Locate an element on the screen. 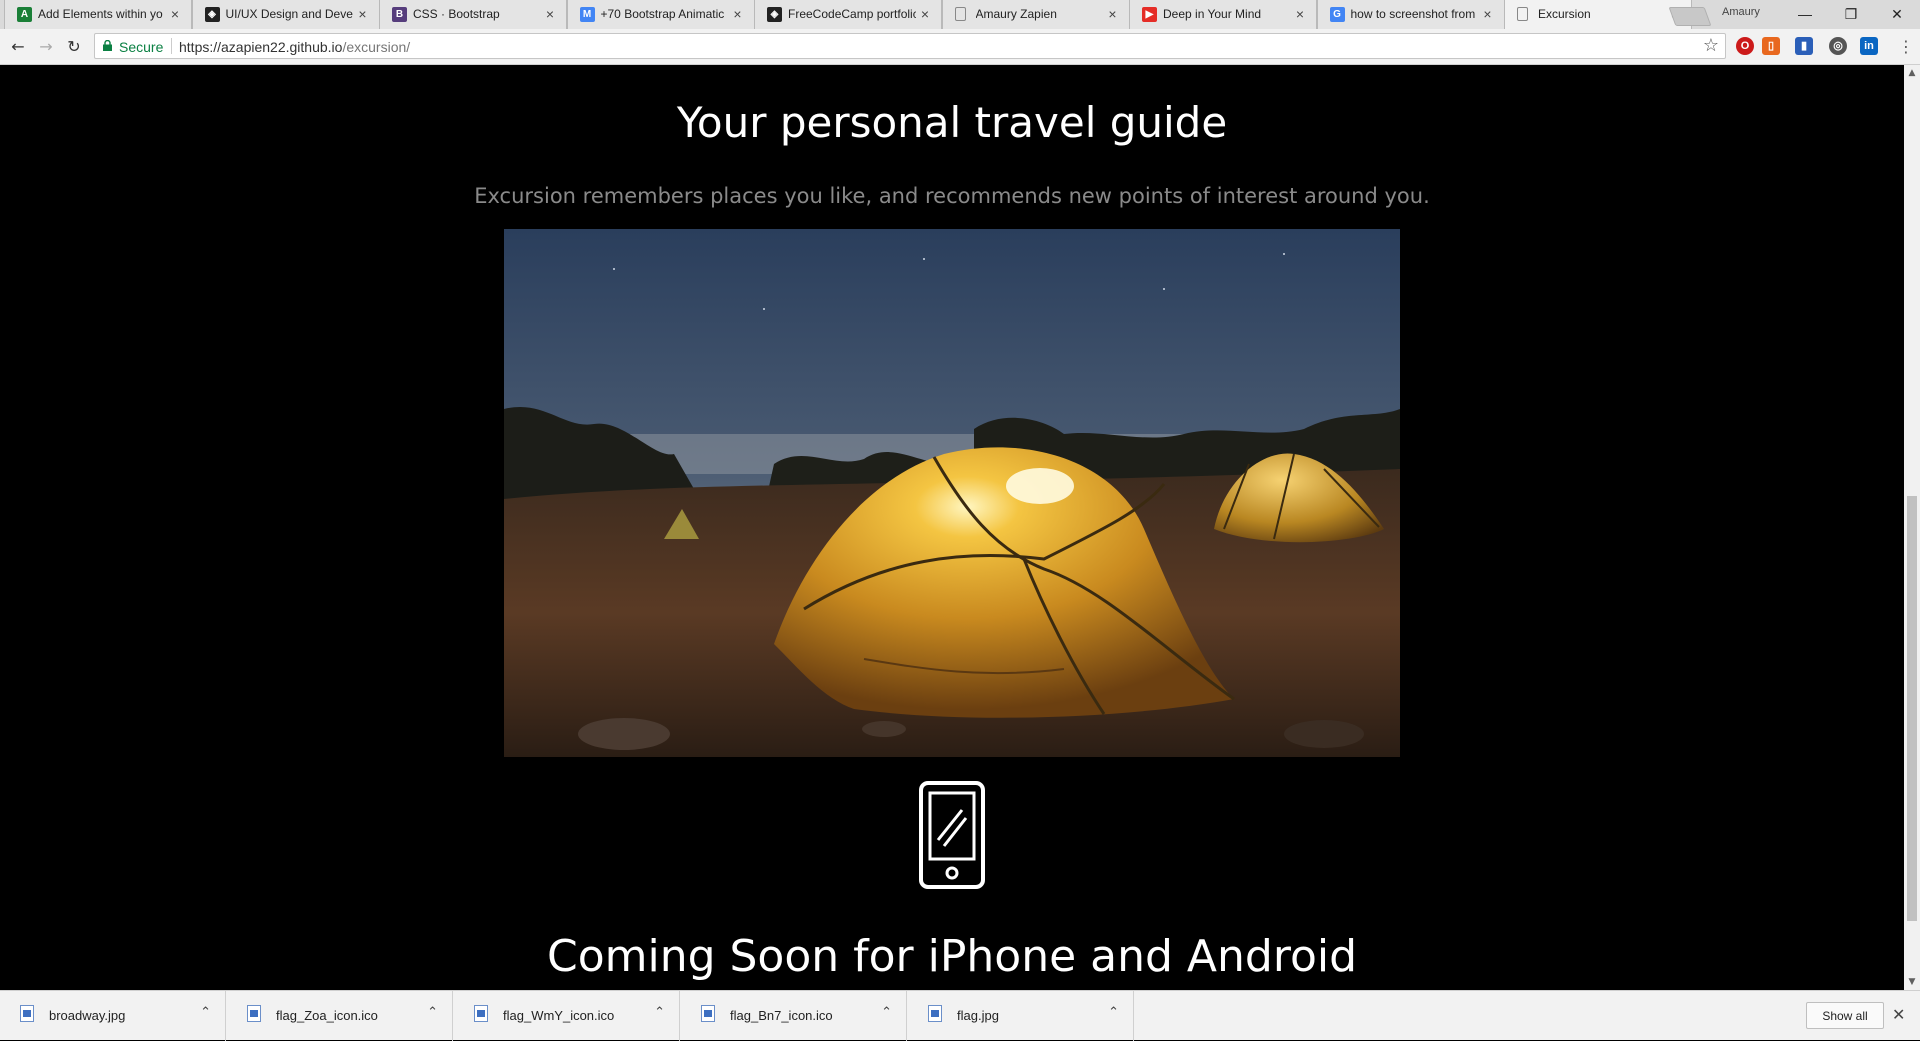 The image size is (1920, 1041). browser-menu-icon: ⋮ is located at coordinates (1906, 47).